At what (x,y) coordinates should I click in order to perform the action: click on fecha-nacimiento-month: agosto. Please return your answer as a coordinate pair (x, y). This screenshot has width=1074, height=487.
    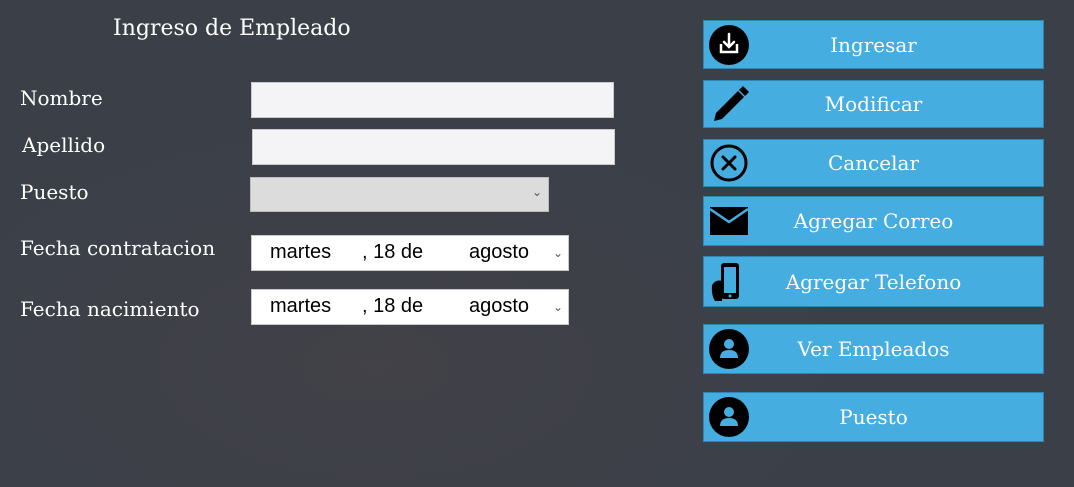
    Looking at the image, I should click on (499, 306).